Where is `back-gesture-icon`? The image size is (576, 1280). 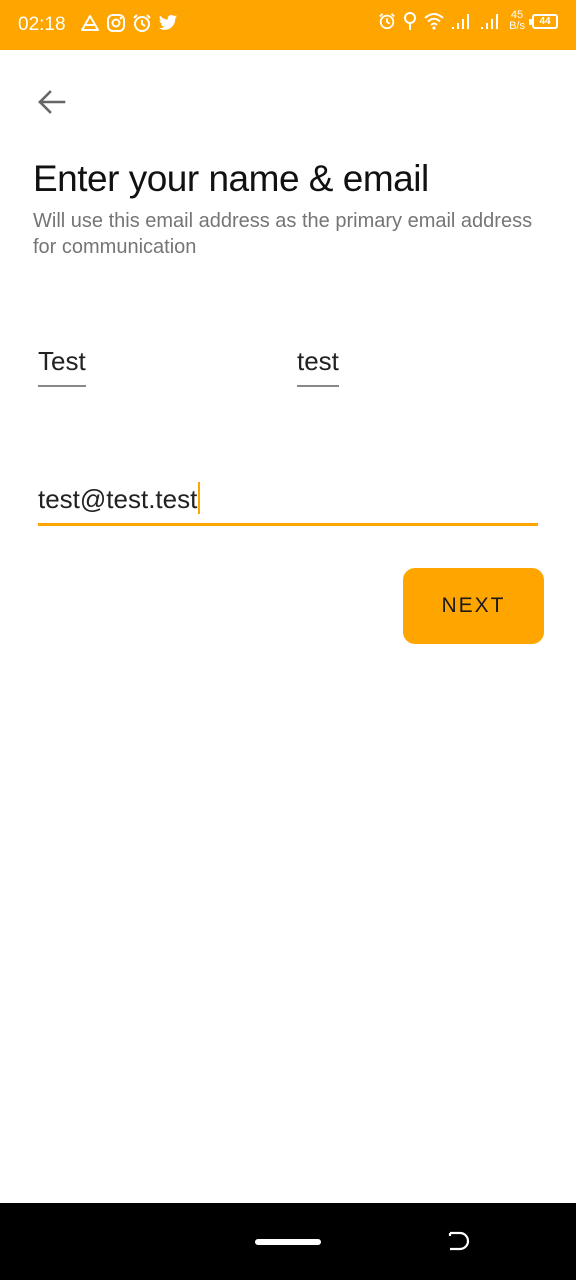
back-gesture-icon is located at coordinates (458, 1241).